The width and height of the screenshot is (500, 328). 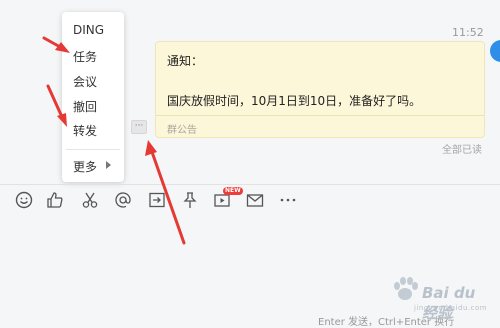 I want to click on message-more-button: ···, so click(x=139, y=127).